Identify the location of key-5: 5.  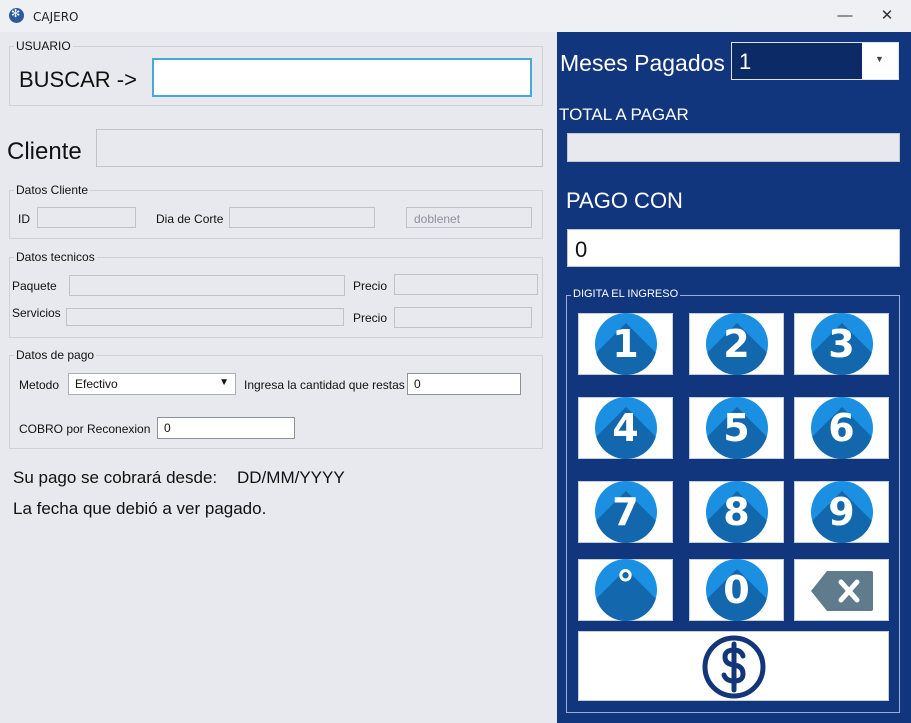
(736, 428).